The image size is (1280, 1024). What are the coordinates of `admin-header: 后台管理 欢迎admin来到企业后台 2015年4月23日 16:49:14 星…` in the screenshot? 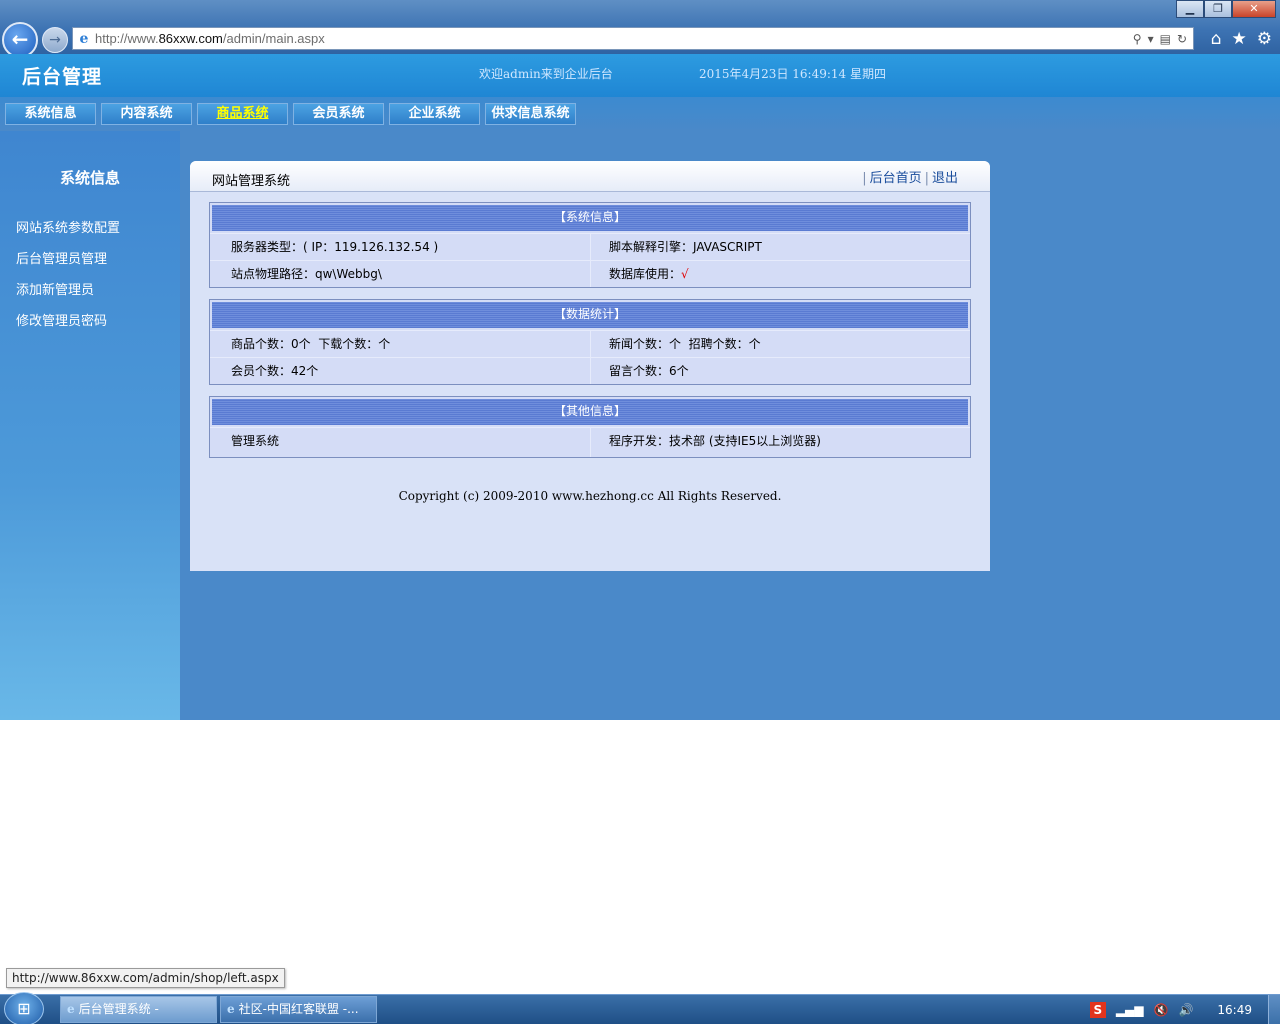 It's located at (640, 75).